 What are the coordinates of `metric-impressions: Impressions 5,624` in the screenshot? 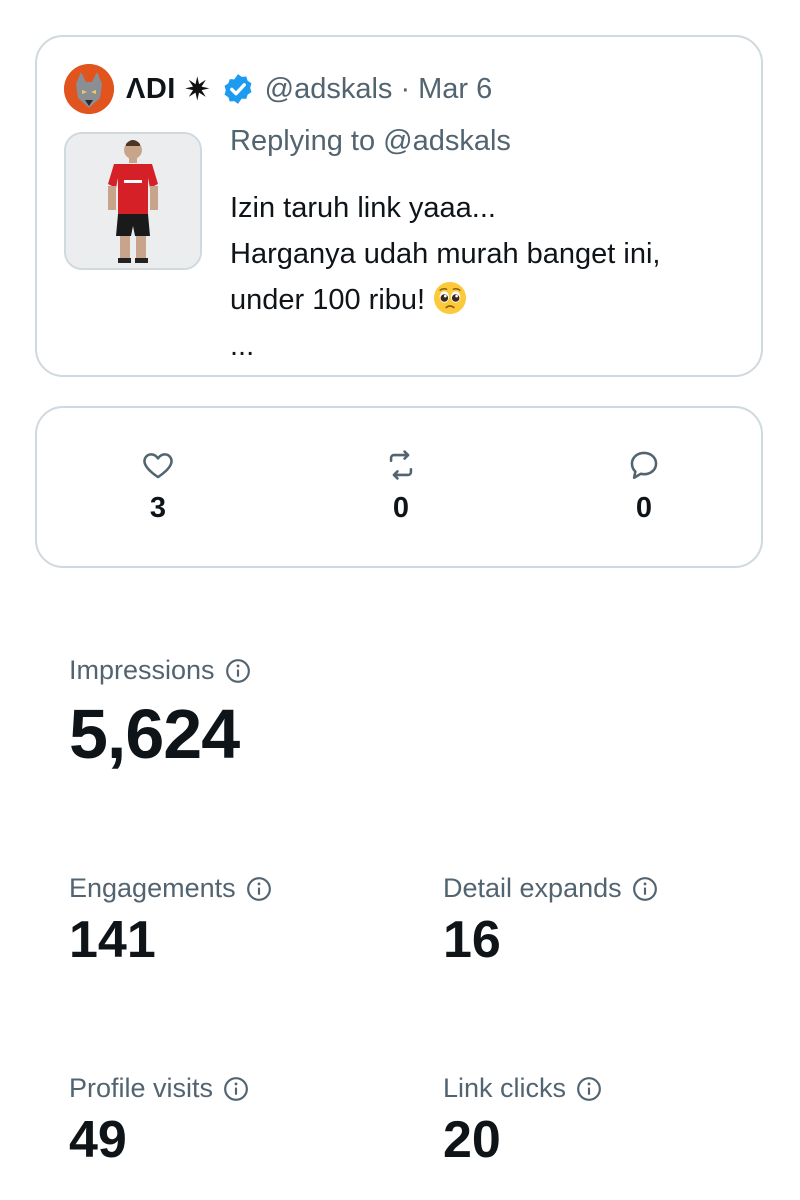 It's located at (160, 714).